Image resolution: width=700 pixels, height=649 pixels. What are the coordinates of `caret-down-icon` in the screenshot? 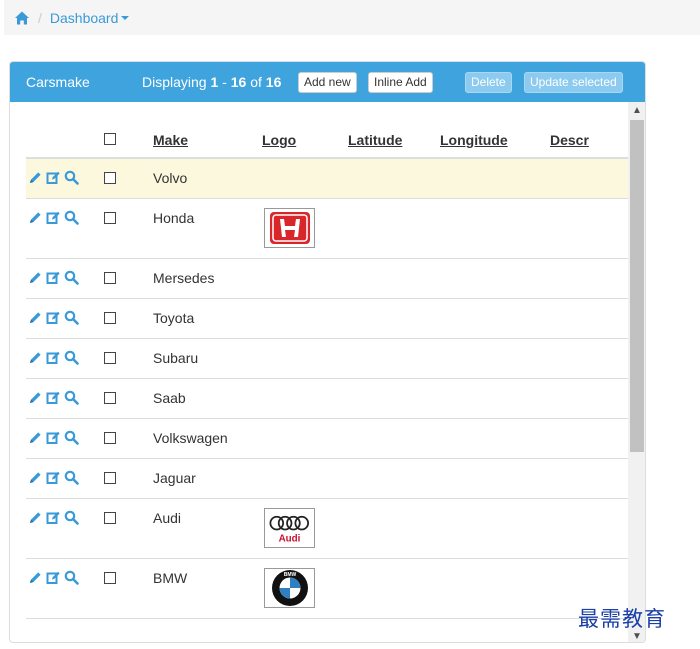 It's located at (125, 17).